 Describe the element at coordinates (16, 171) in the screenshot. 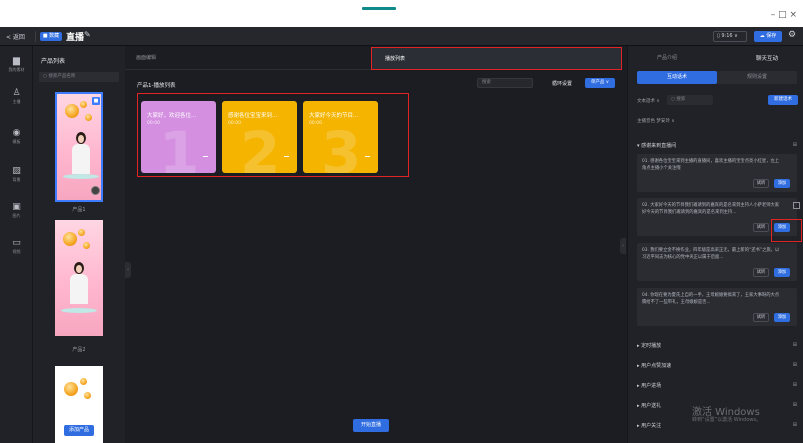

I see `background-icon: ▨` at that location.